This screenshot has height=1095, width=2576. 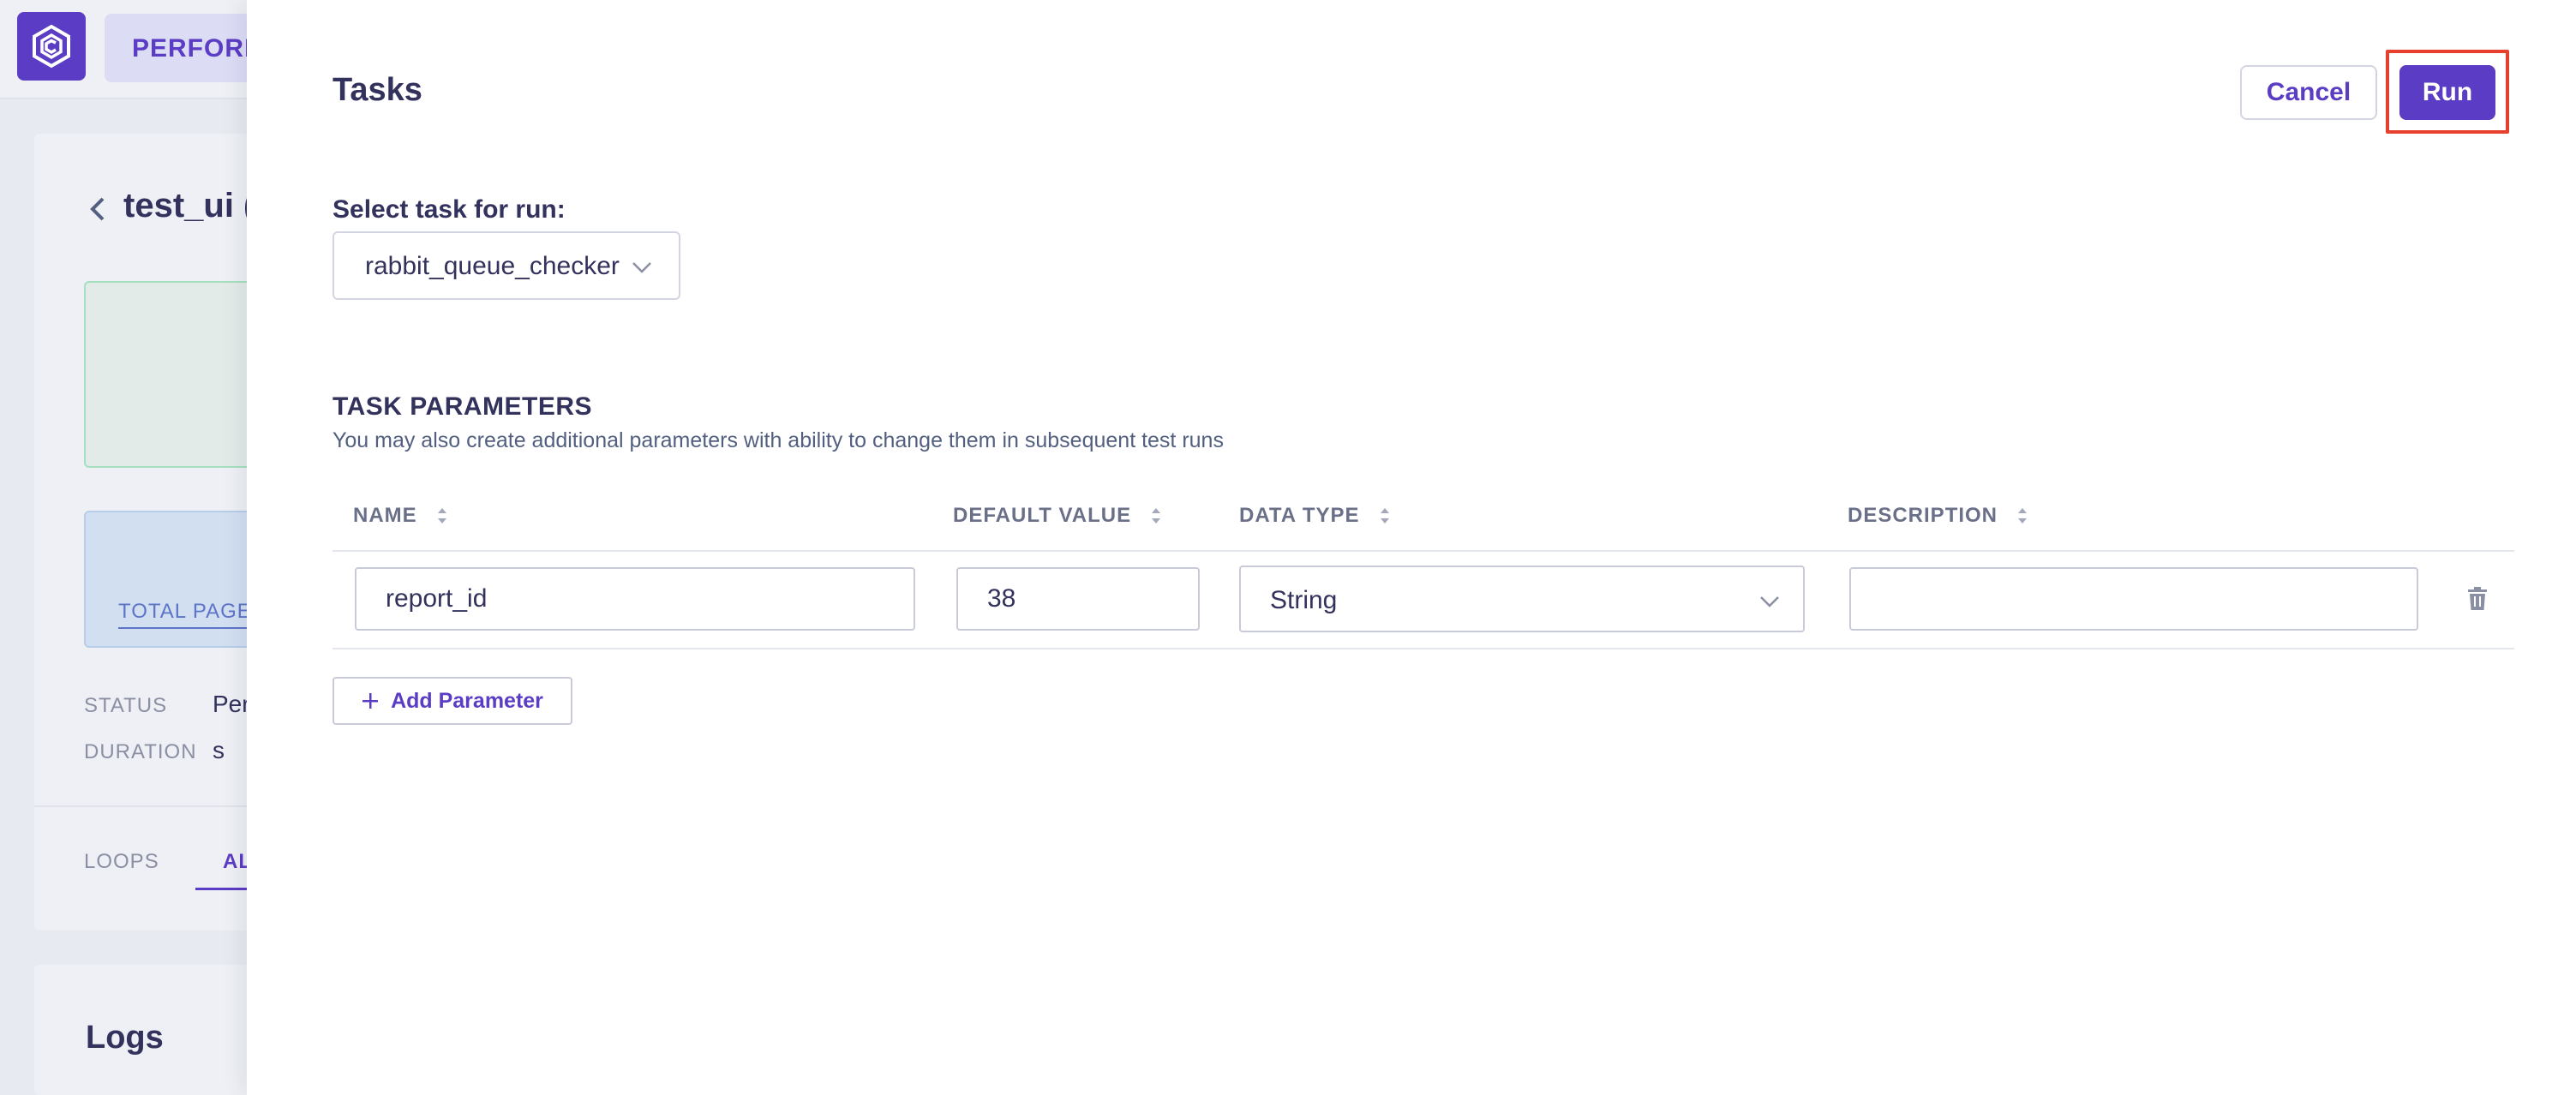 I want to click on column-header-default-value: DEFAULT VALUE, so click(x=1057, y=516).